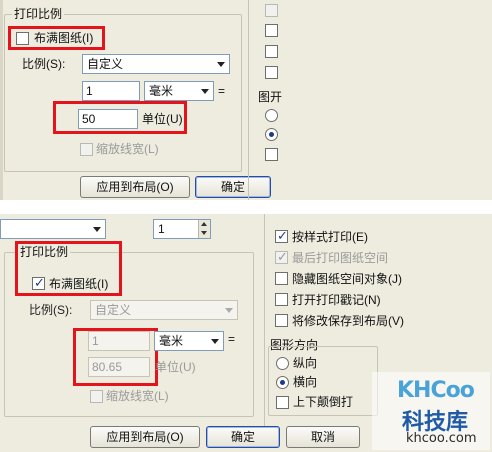  Describe the element at coordinates (64, 38) in the screenshot. I see `top-fit-to-paper-label: 布满图纸(I)` at that location.